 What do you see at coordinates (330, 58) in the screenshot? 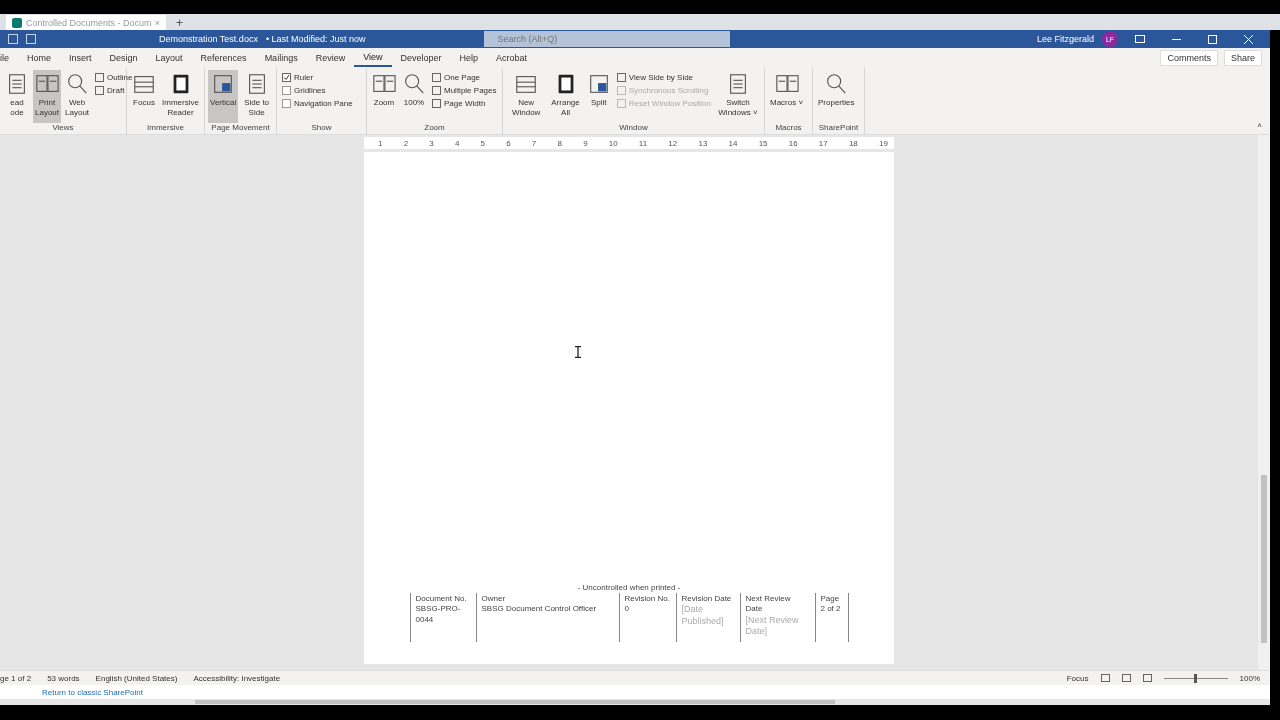
I see `ribbon-tab: Review` at bounding box center [330, 58].